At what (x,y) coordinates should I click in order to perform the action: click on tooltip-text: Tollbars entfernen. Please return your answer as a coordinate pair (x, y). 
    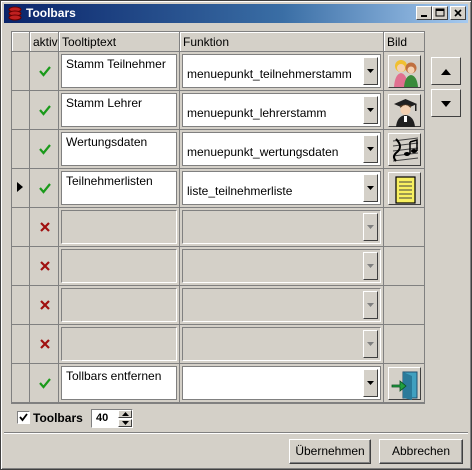
    Looking at the image, I should click on (113, 376).